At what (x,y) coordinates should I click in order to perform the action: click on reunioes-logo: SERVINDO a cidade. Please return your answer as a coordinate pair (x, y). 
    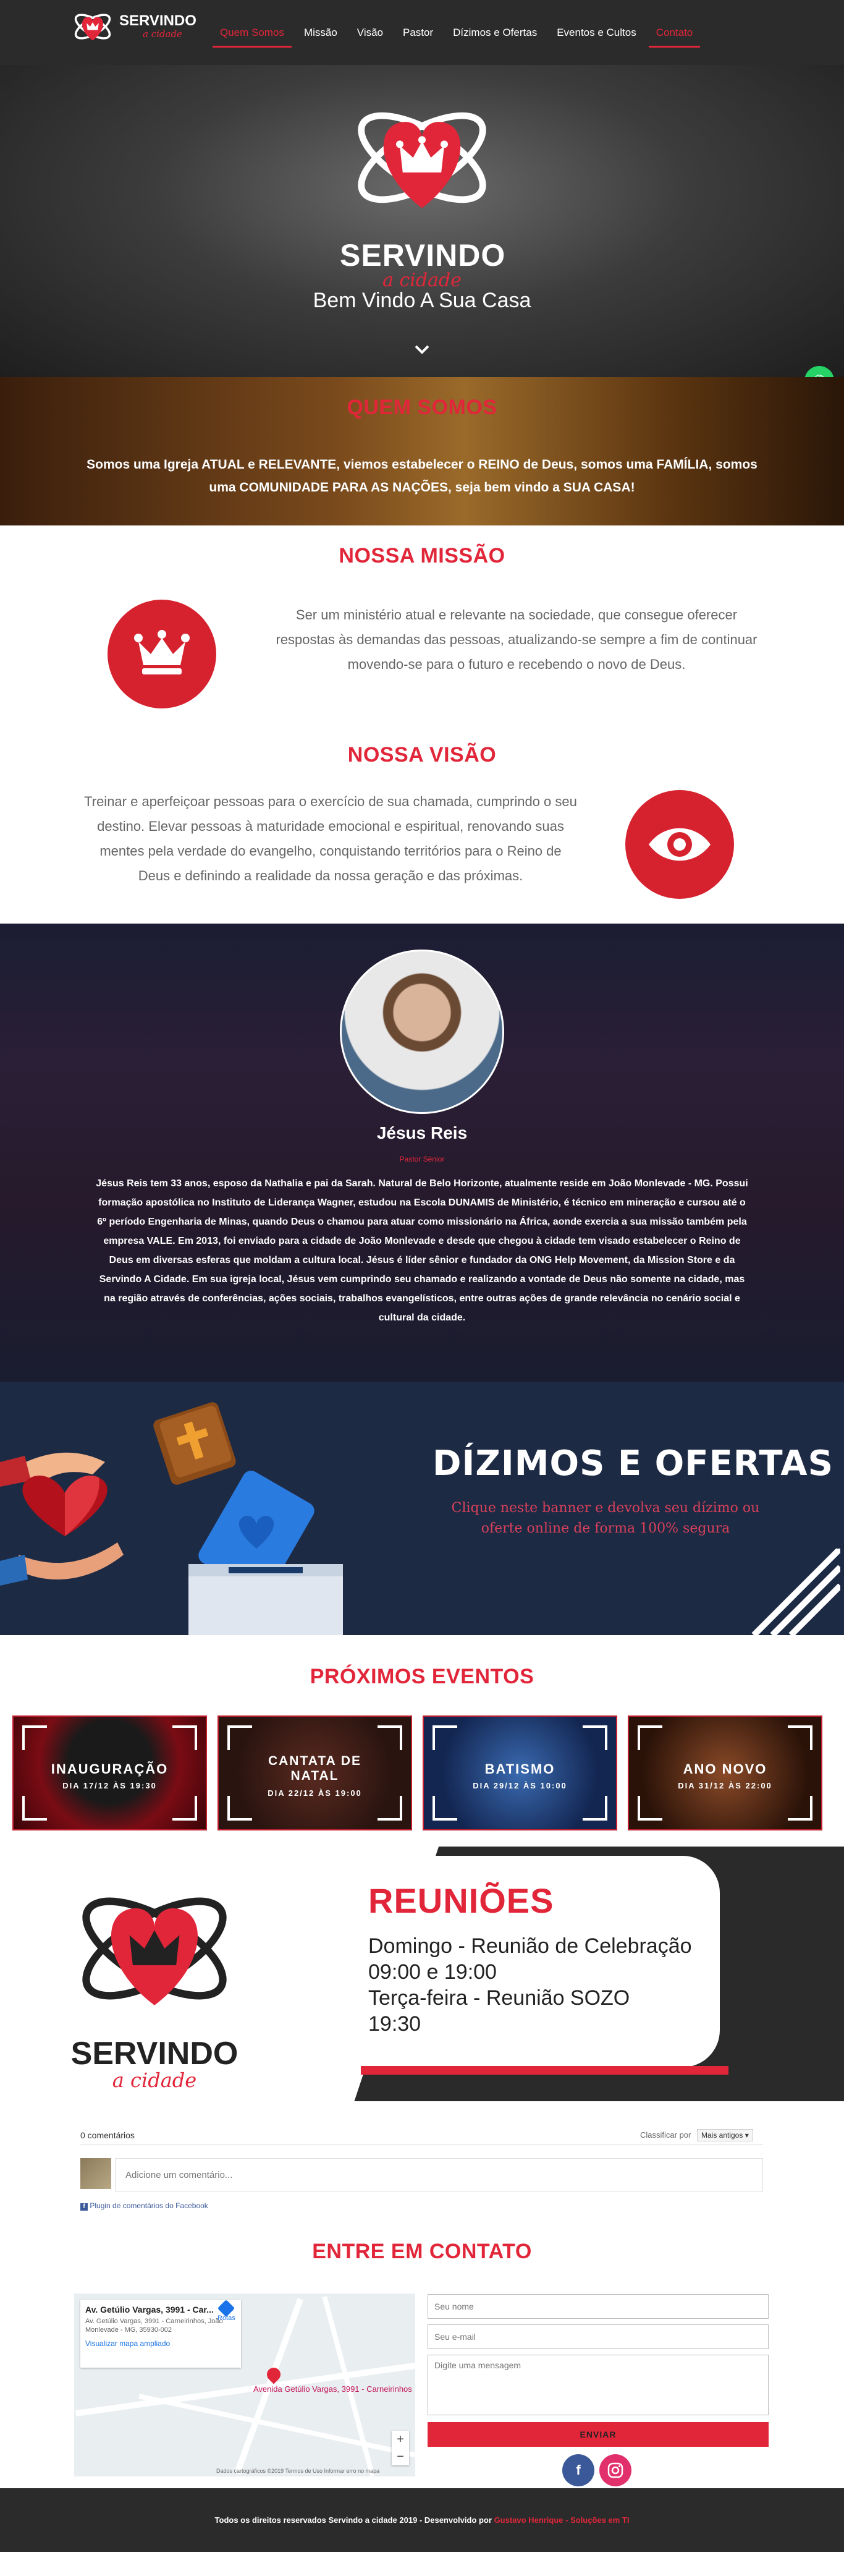
    Looking at the image, I should click on (154, 1978).